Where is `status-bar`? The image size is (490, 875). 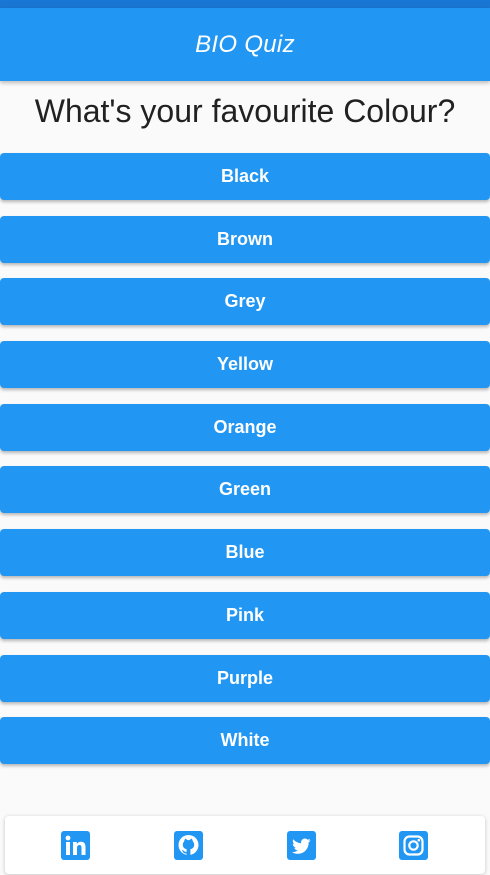
status-bar is located at coordinates (245, 4).